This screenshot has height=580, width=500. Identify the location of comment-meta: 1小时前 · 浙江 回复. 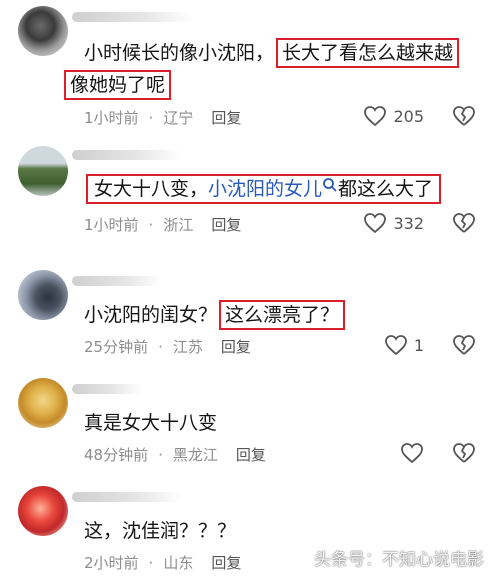
(162, 224).